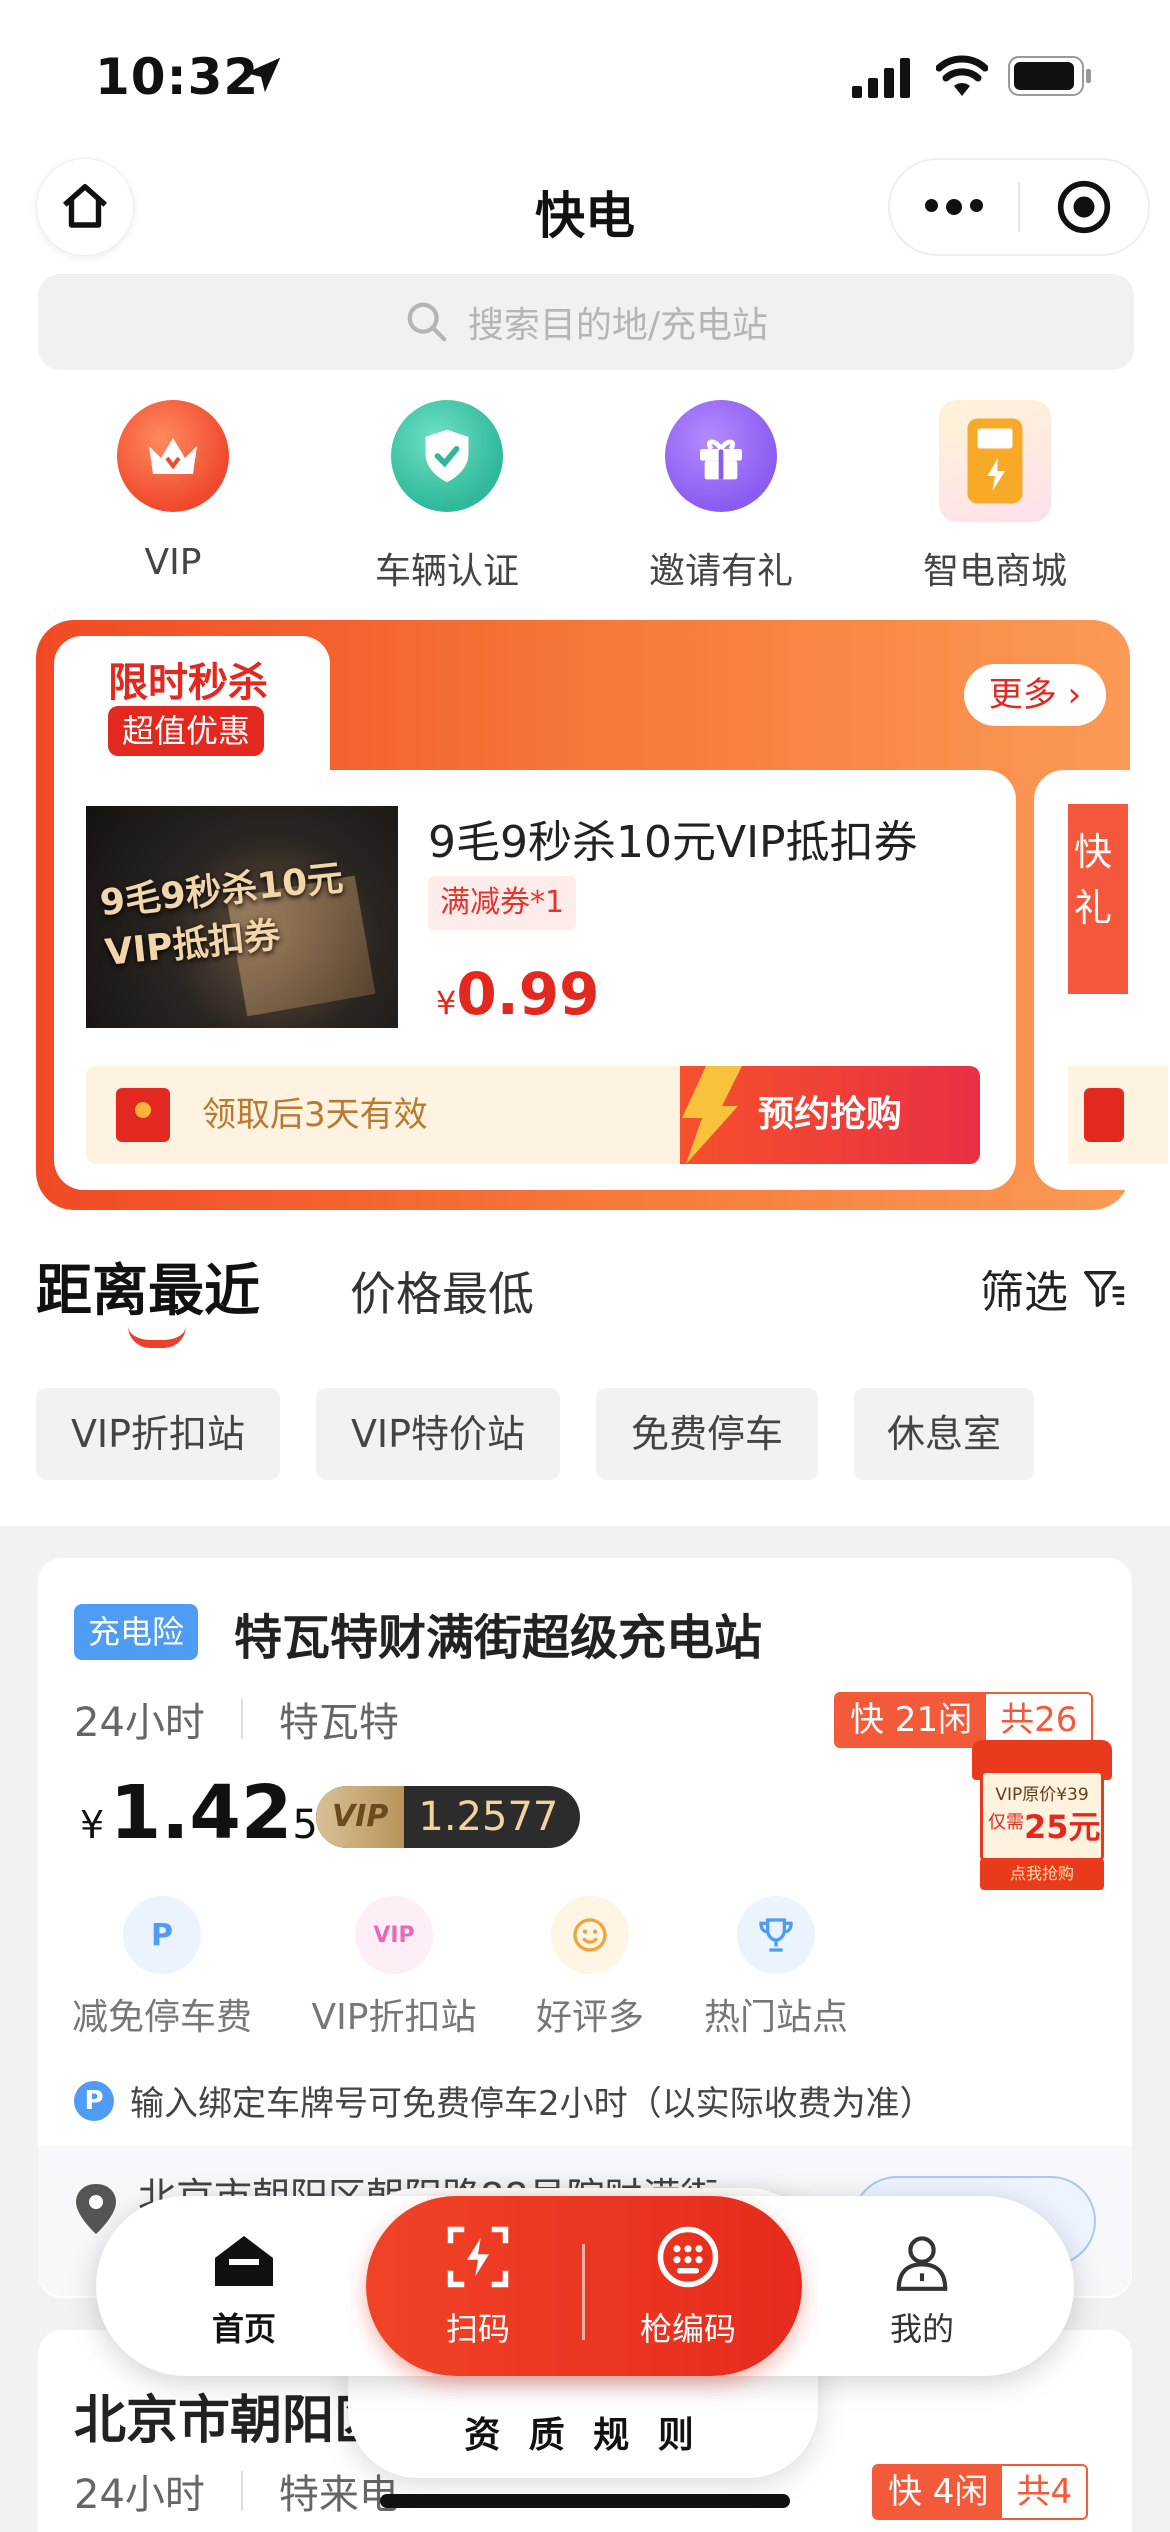  I want to click on charger-icon, so click(995, 461).